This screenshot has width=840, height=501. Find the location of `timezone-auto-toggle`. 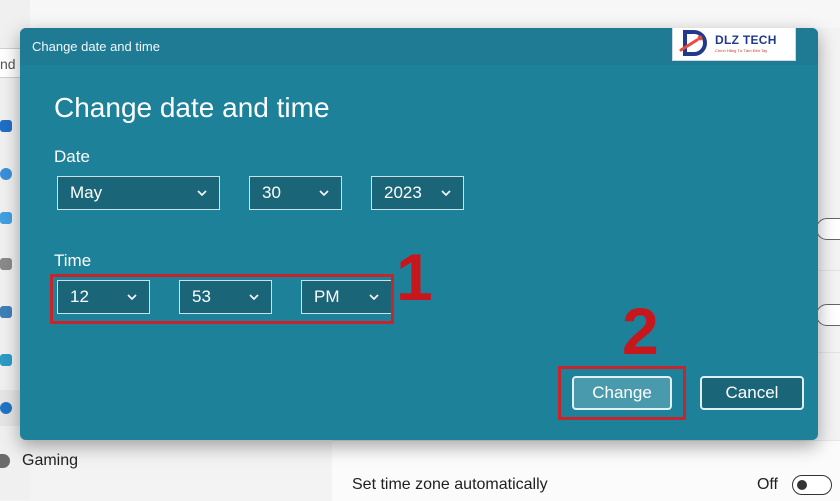

timezone-auto-toggle is located at coordinates (812, 485).